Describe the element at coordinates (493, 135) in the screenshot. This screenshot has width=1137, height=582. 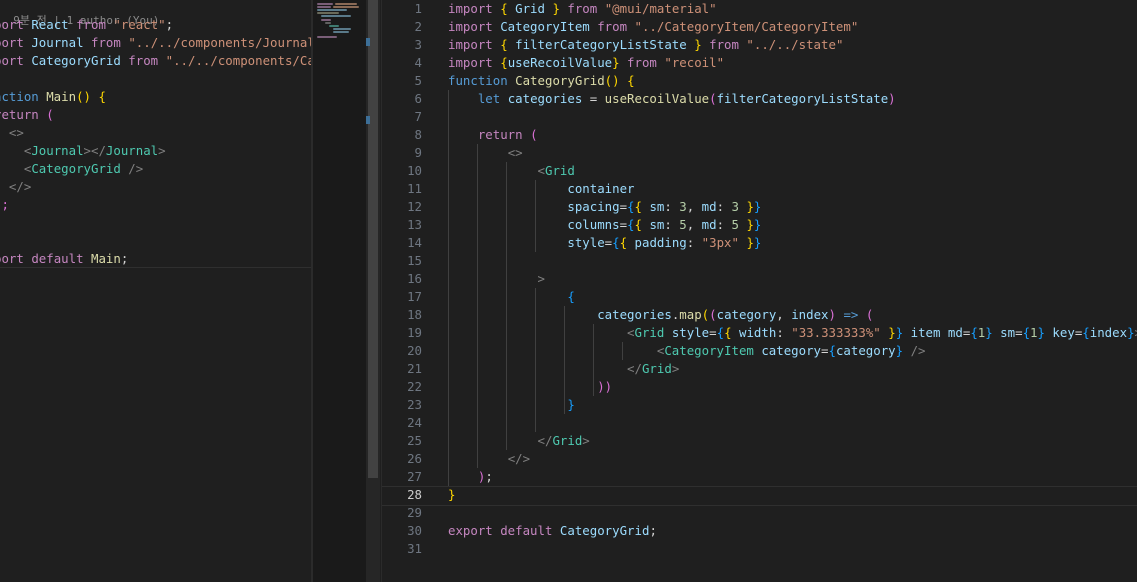
I see `code-line-text: return (` at that location.